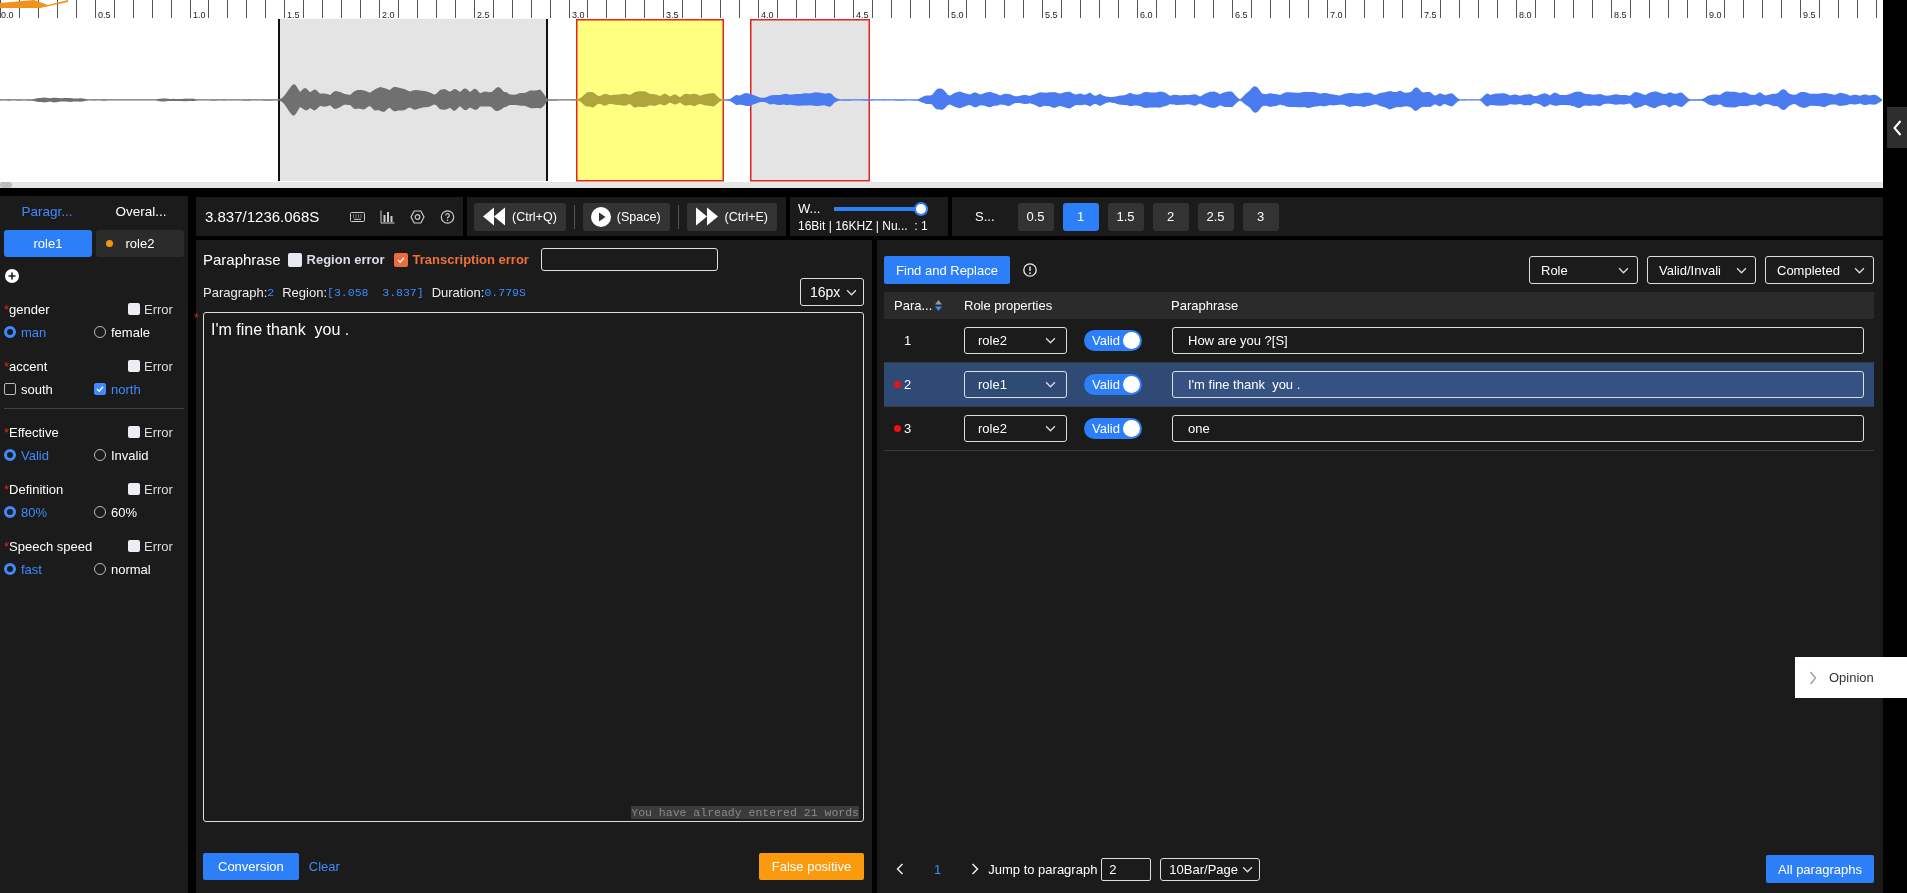 The height and width of the screenshot is (893, 1907). I want to click on paraphrase-field: one, so click(1518, 428).